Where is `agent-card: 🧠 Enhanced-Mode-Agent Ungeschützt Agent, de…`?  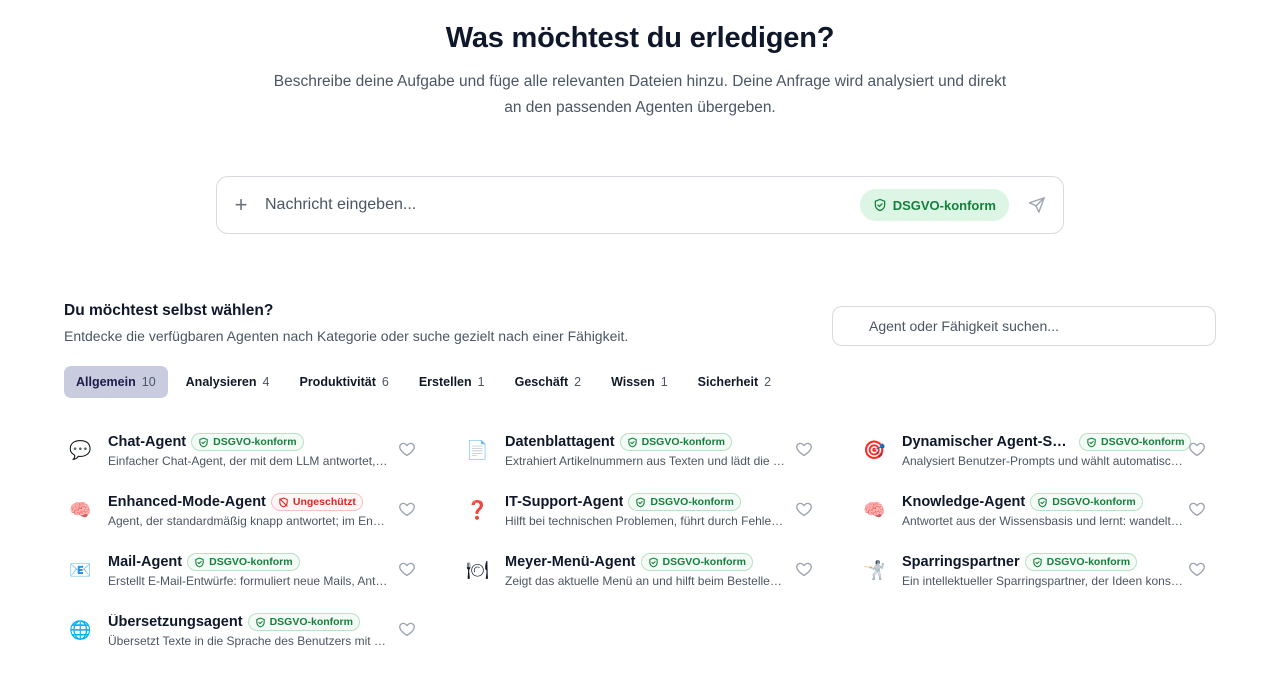 agent-card: 🧠 Enhanced-Mode-Agent Ungeschützt Agent, de… is located at coordinates (262, 510).